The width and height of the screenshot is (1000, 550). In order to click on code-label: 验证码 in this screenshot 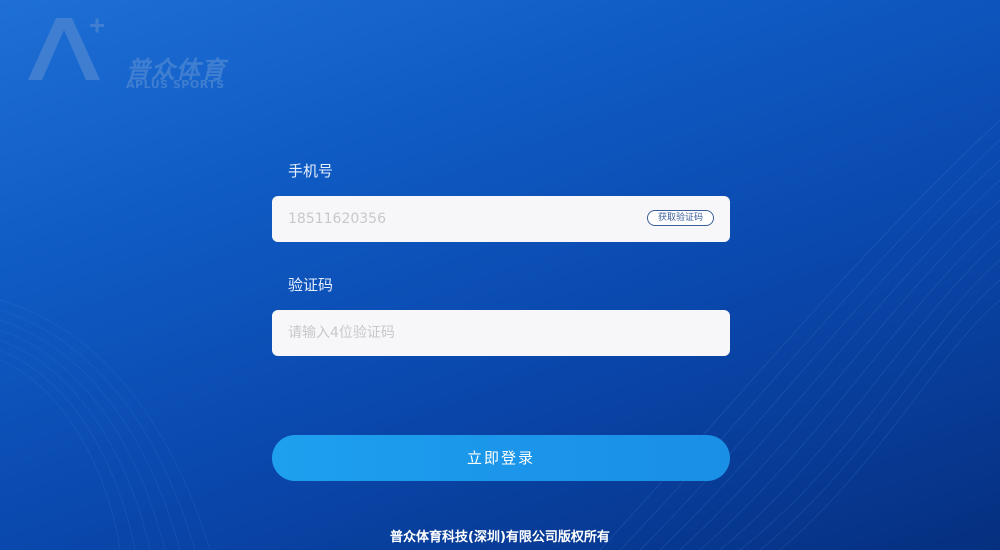, I will do `click(311, 285)`.